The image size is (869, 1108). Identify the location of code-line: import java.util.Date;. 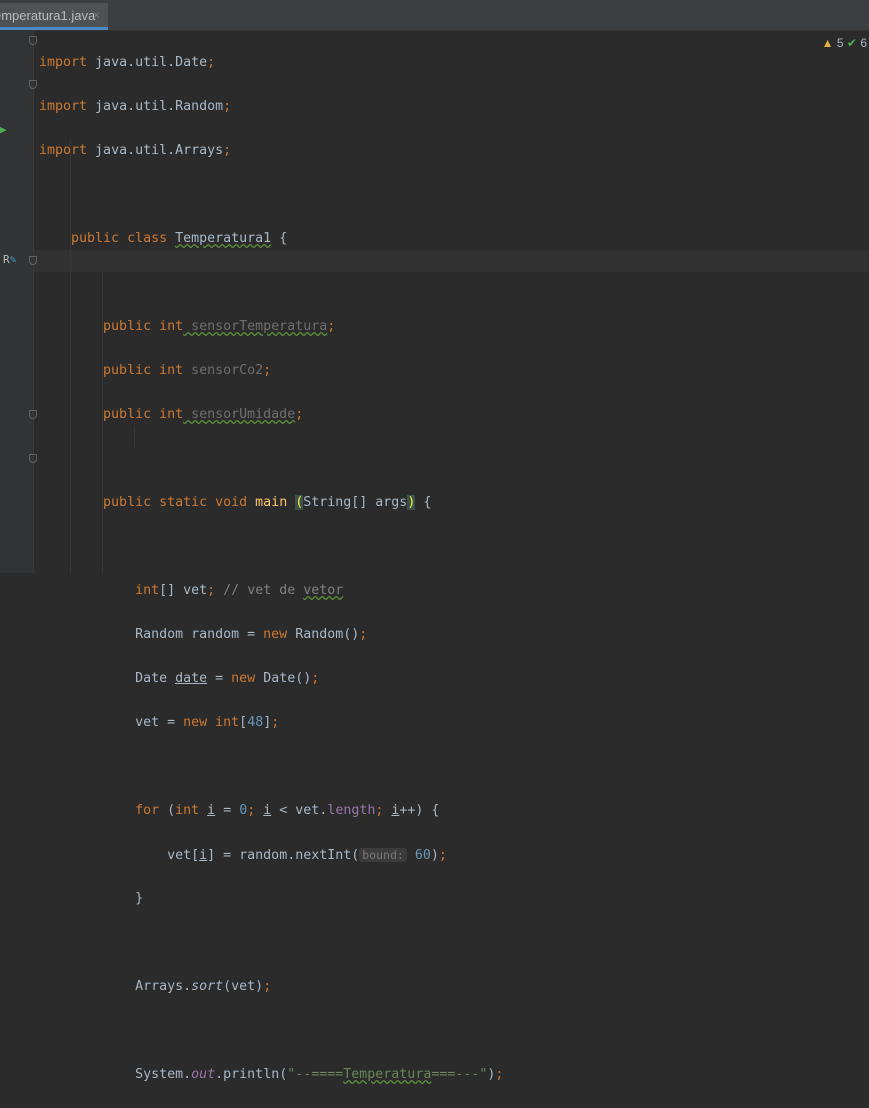
(271, 63).